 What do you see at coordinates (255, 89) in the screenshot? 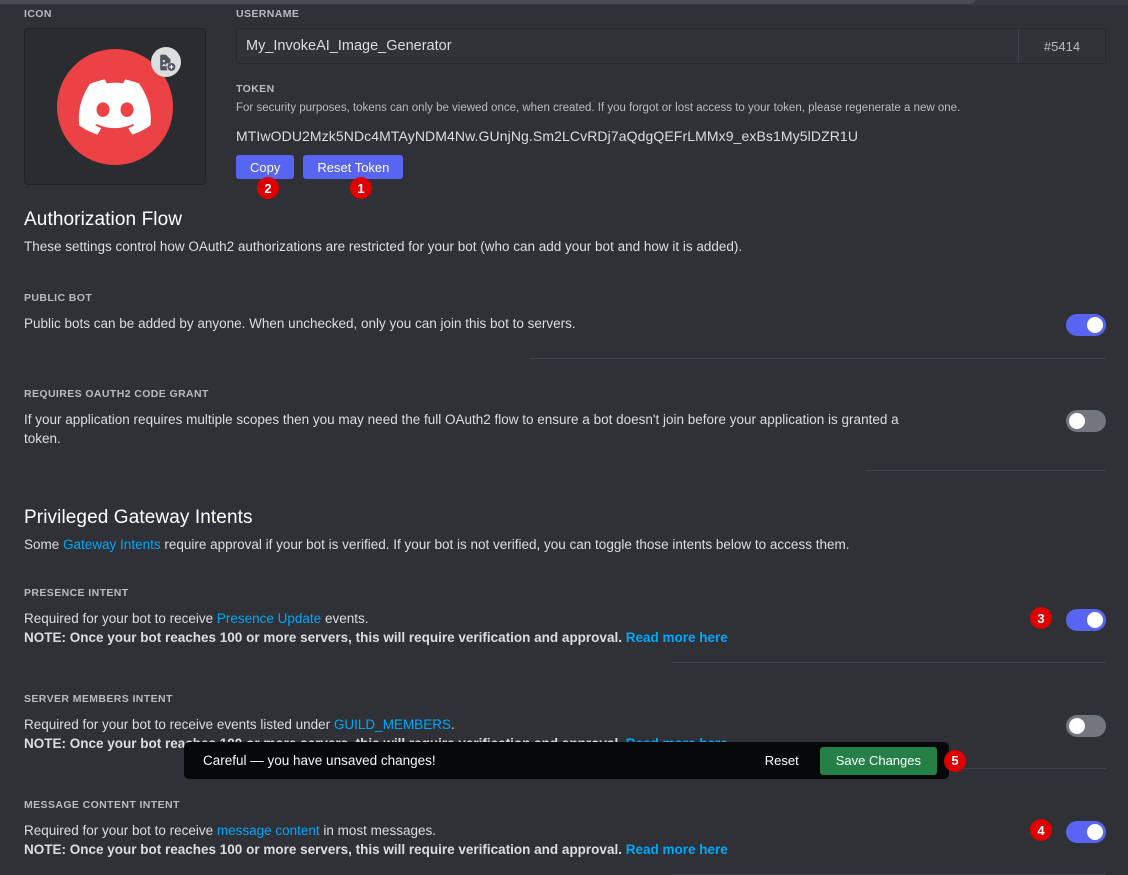
I see `token-label: TOKEN` at bounding box center [255, 89].